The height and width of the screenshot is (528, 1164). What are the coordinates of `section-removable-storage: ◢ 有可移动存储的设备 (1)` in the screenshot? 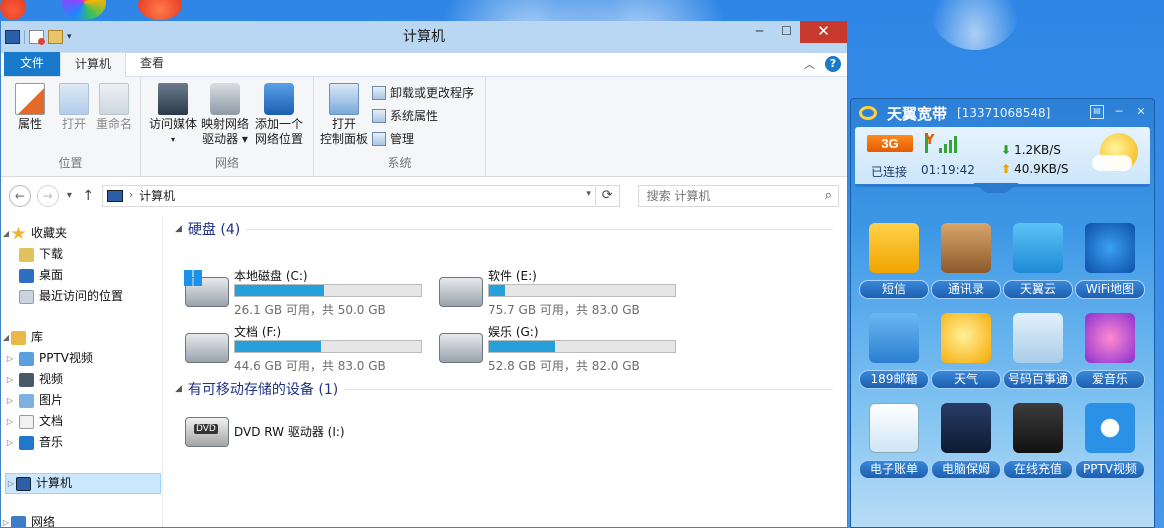 It's located at (511, 389).